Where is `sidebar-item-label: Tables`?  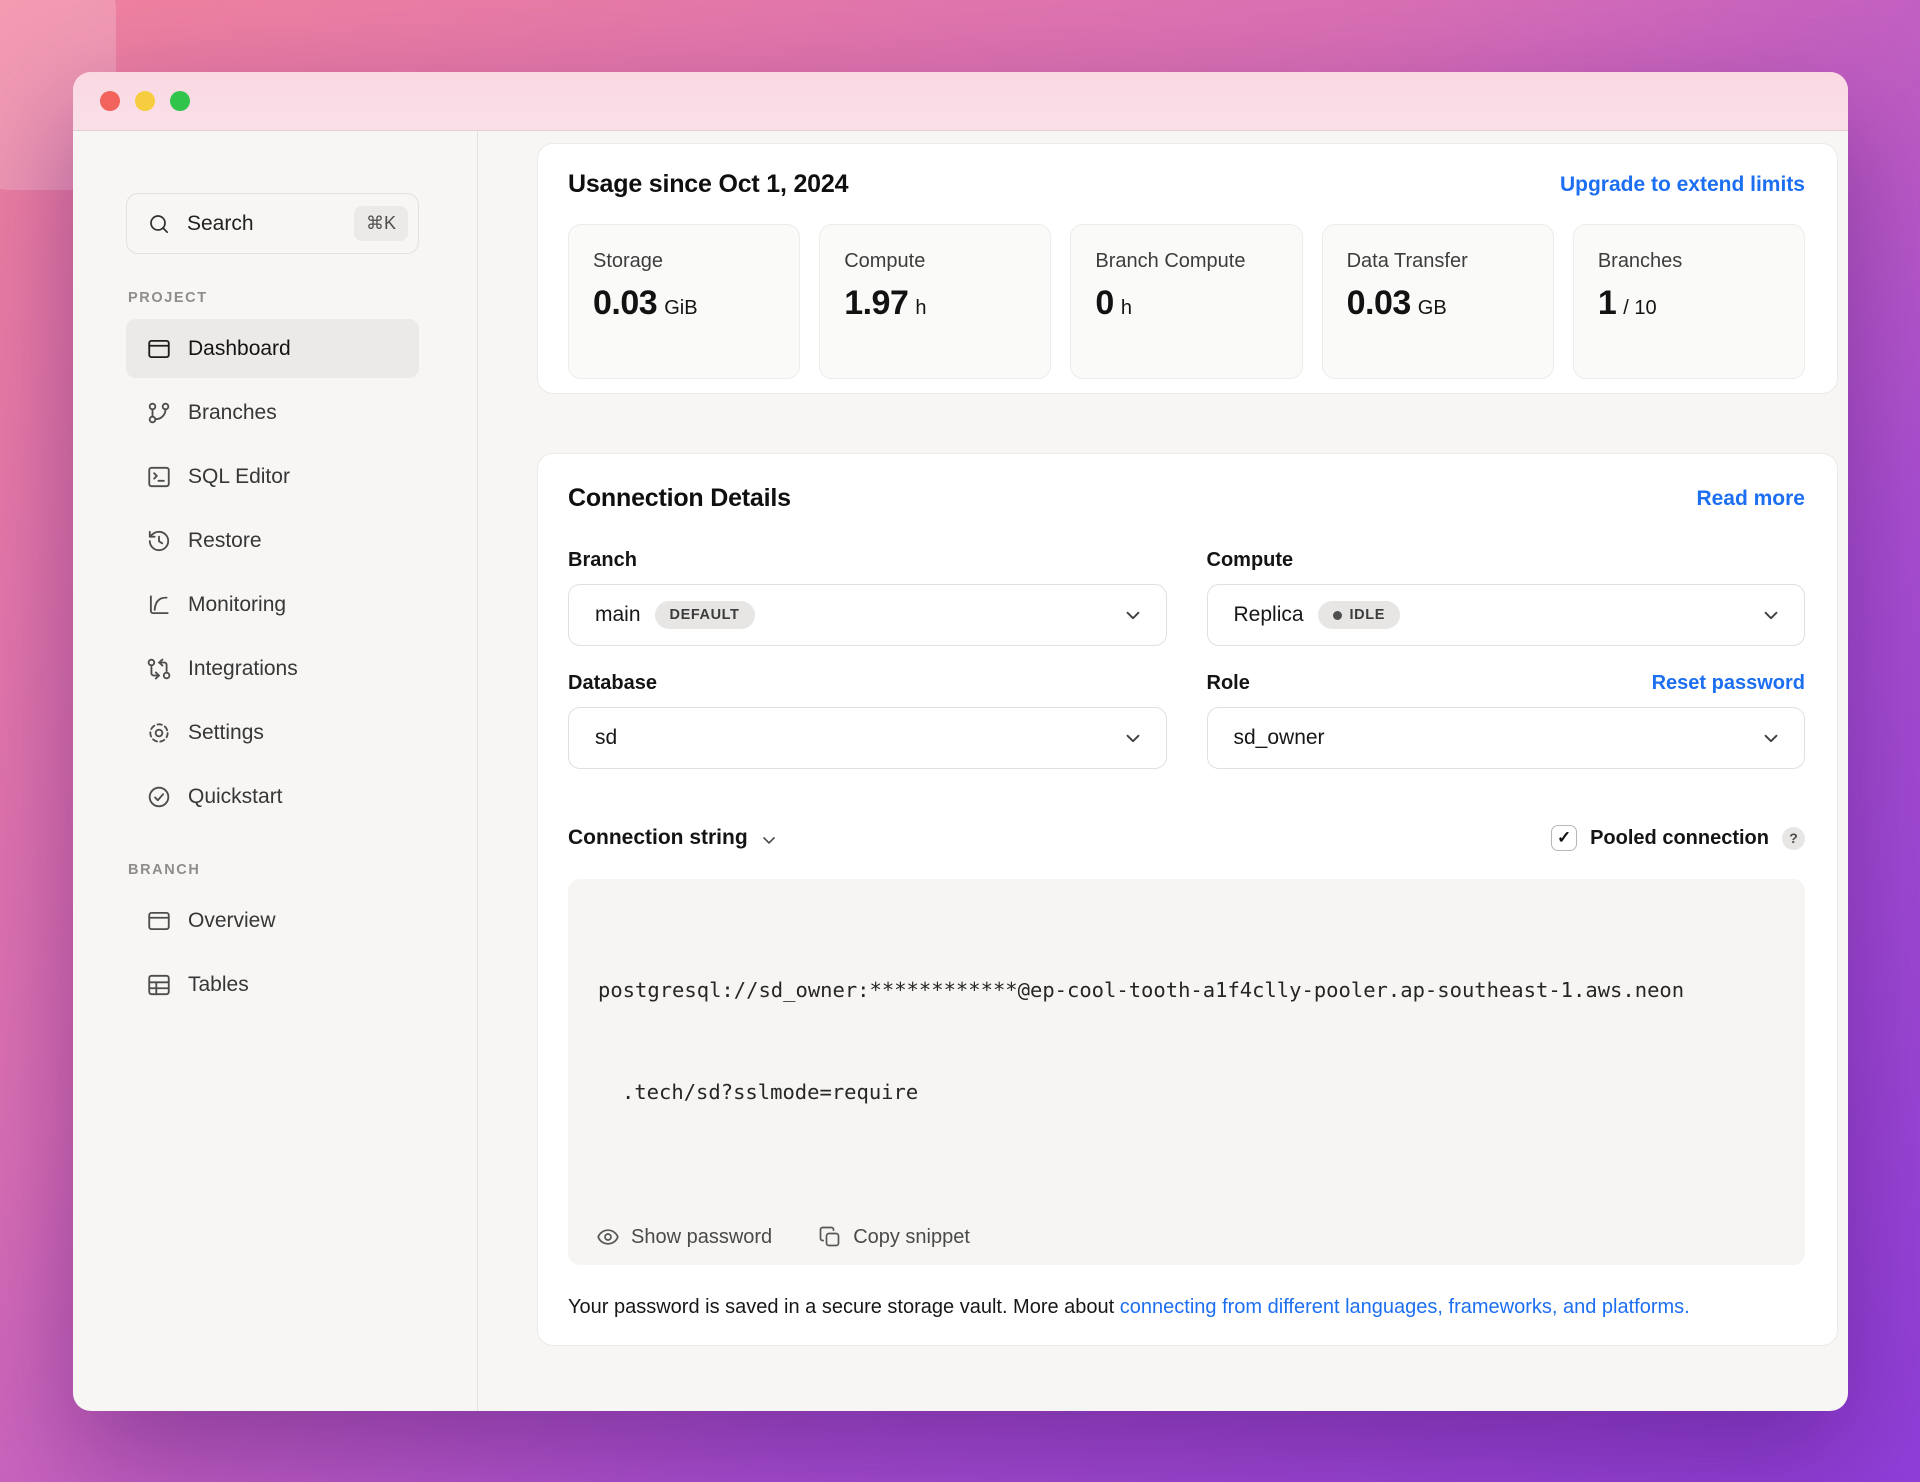 sidebar-item-label: Tables is located at coordinates (218, 984).